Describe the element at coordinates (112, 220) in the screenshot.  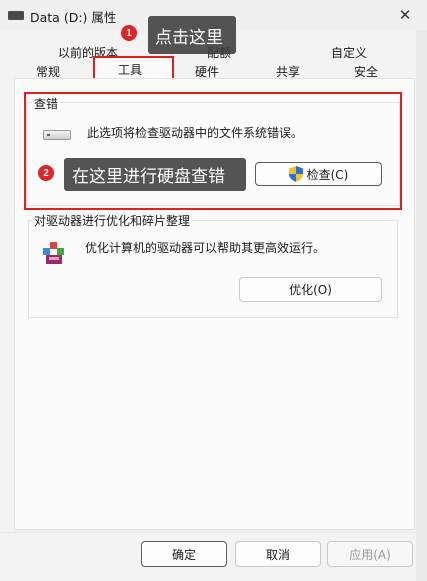
I see `optimize-title: 对驱动器进行优化和碎片整理` at that location.